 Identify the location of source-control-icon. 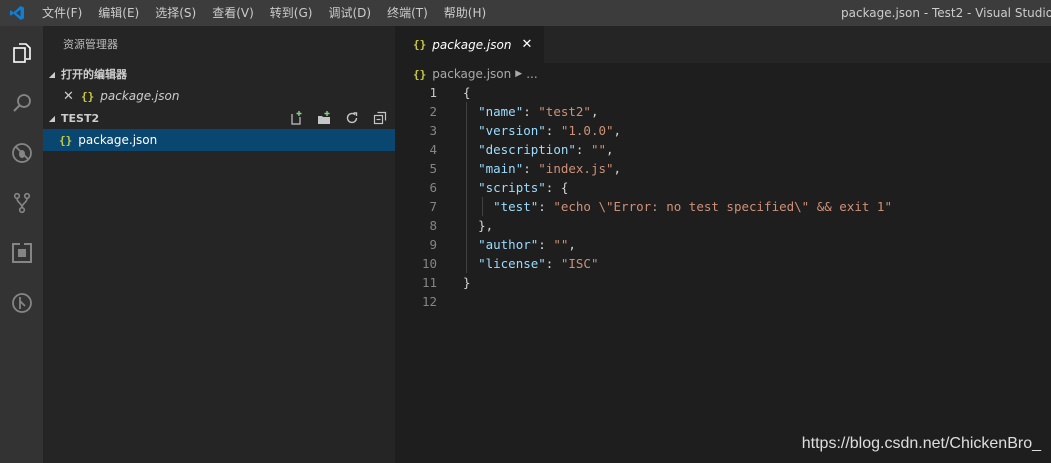
(21, 202).